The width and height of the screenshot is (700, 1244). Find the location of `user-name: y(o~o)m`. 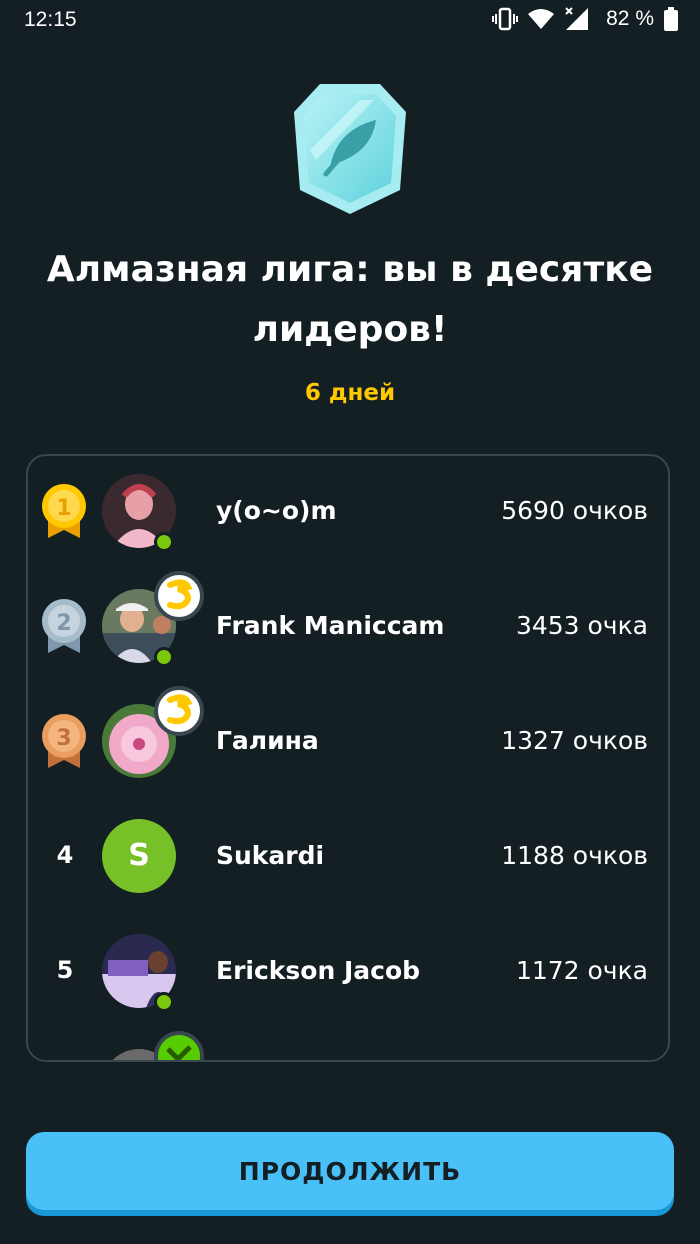

user-name: y(o~o)m is located at coordinates (276, 510).